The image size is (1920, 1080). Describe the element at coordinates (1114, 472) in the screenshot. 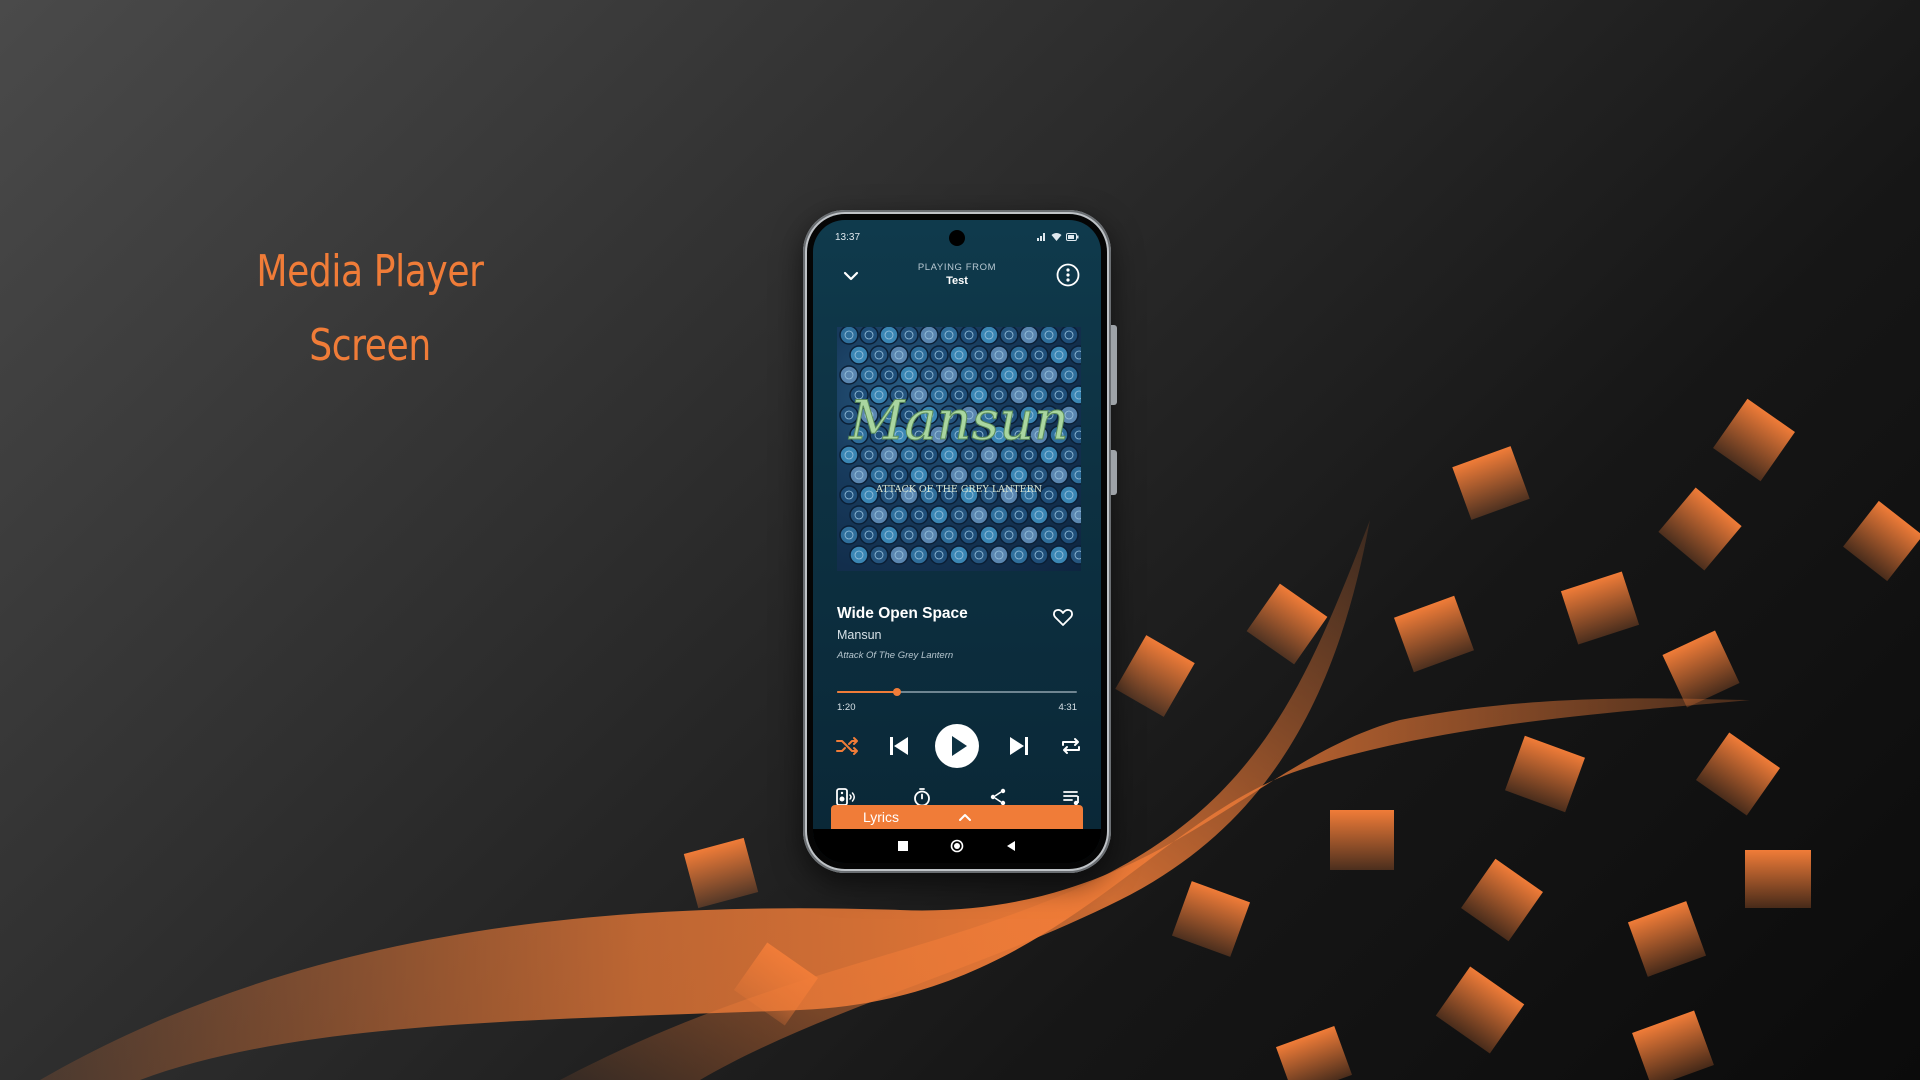

I see `power-button` at that location.